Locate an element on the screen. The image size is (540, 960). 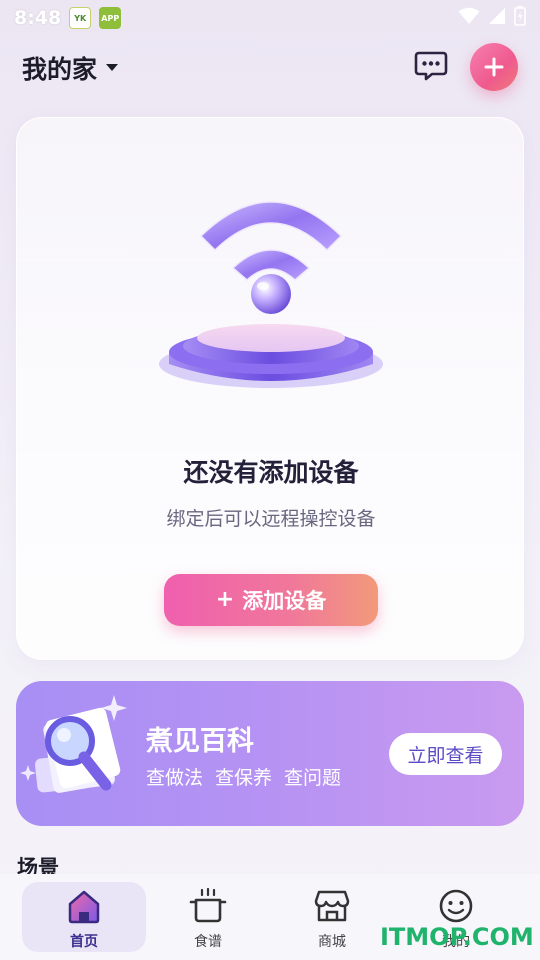
tab-label-recipes: 食谱 is located at coordinates (208, 942).